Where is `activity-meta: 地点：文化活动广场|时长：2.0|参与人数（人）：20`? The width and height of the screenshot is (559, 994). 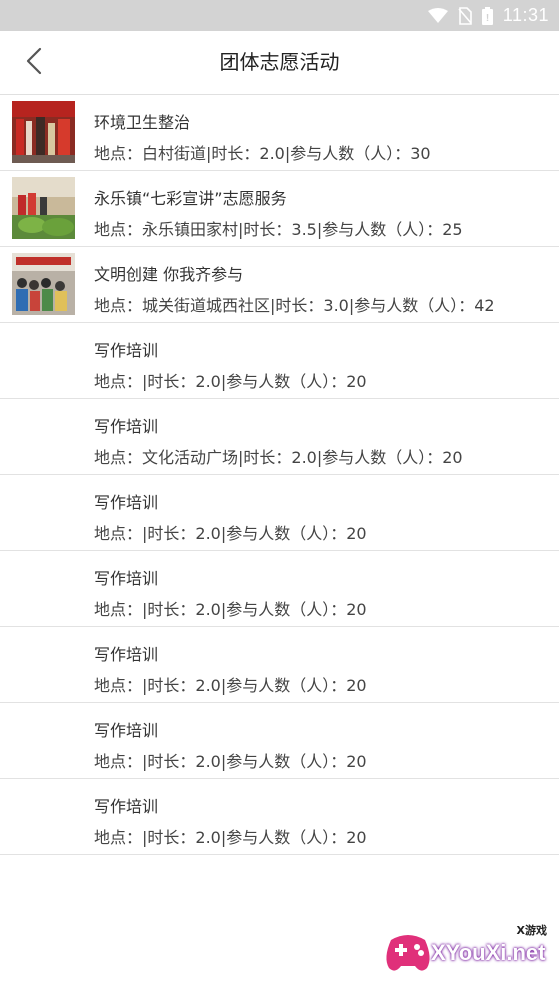 activity-meta: 地点：文化活动广场|时长：2.0|参与人数（人）：20 is located at coordinates (278, 457).